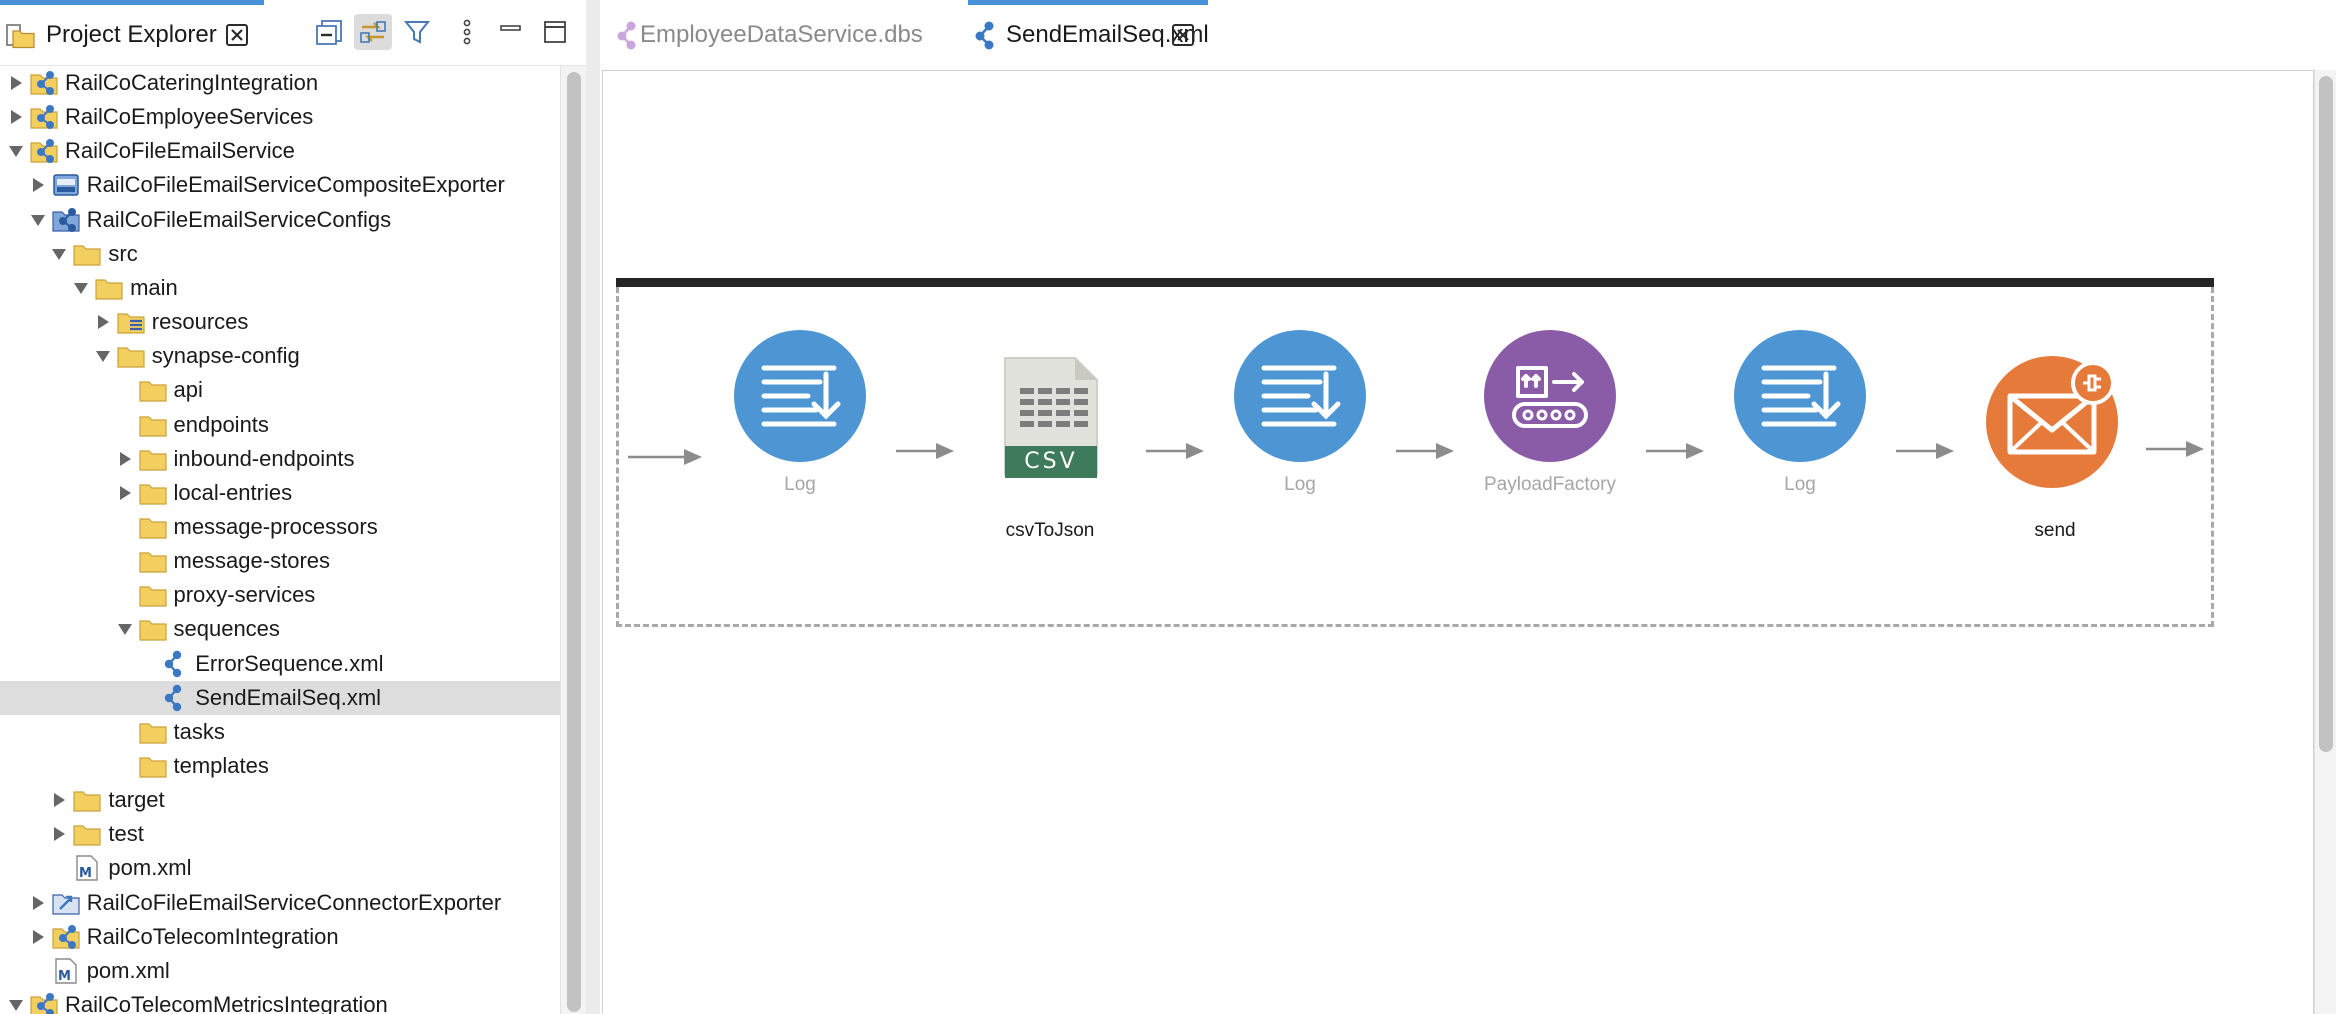  What do you see at coordinates (154, 287) in the screenshot?
I see `tree-item-label: main` at bounding box center [154, 287].